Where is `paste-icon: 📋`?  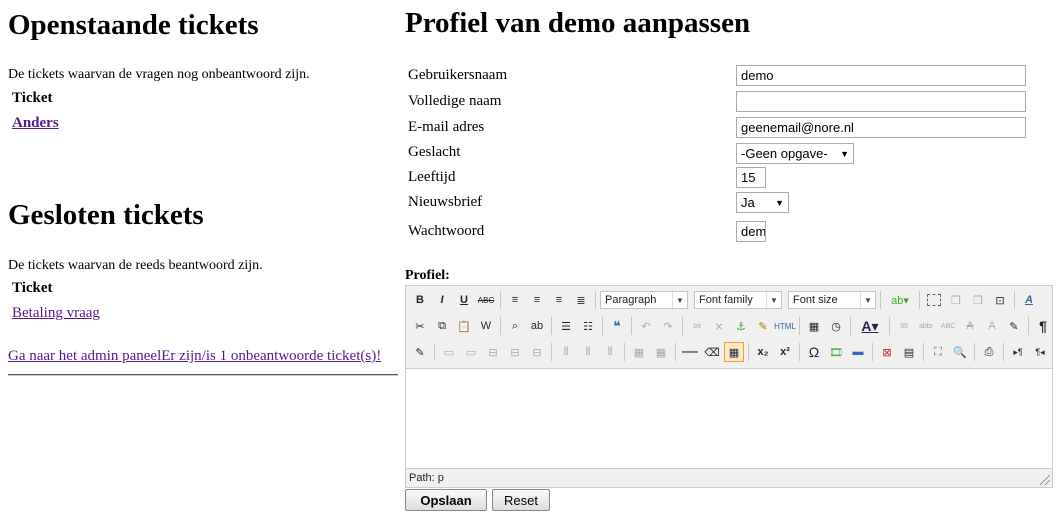 paste-icon: 📋 is located at coordinates (464, 326).